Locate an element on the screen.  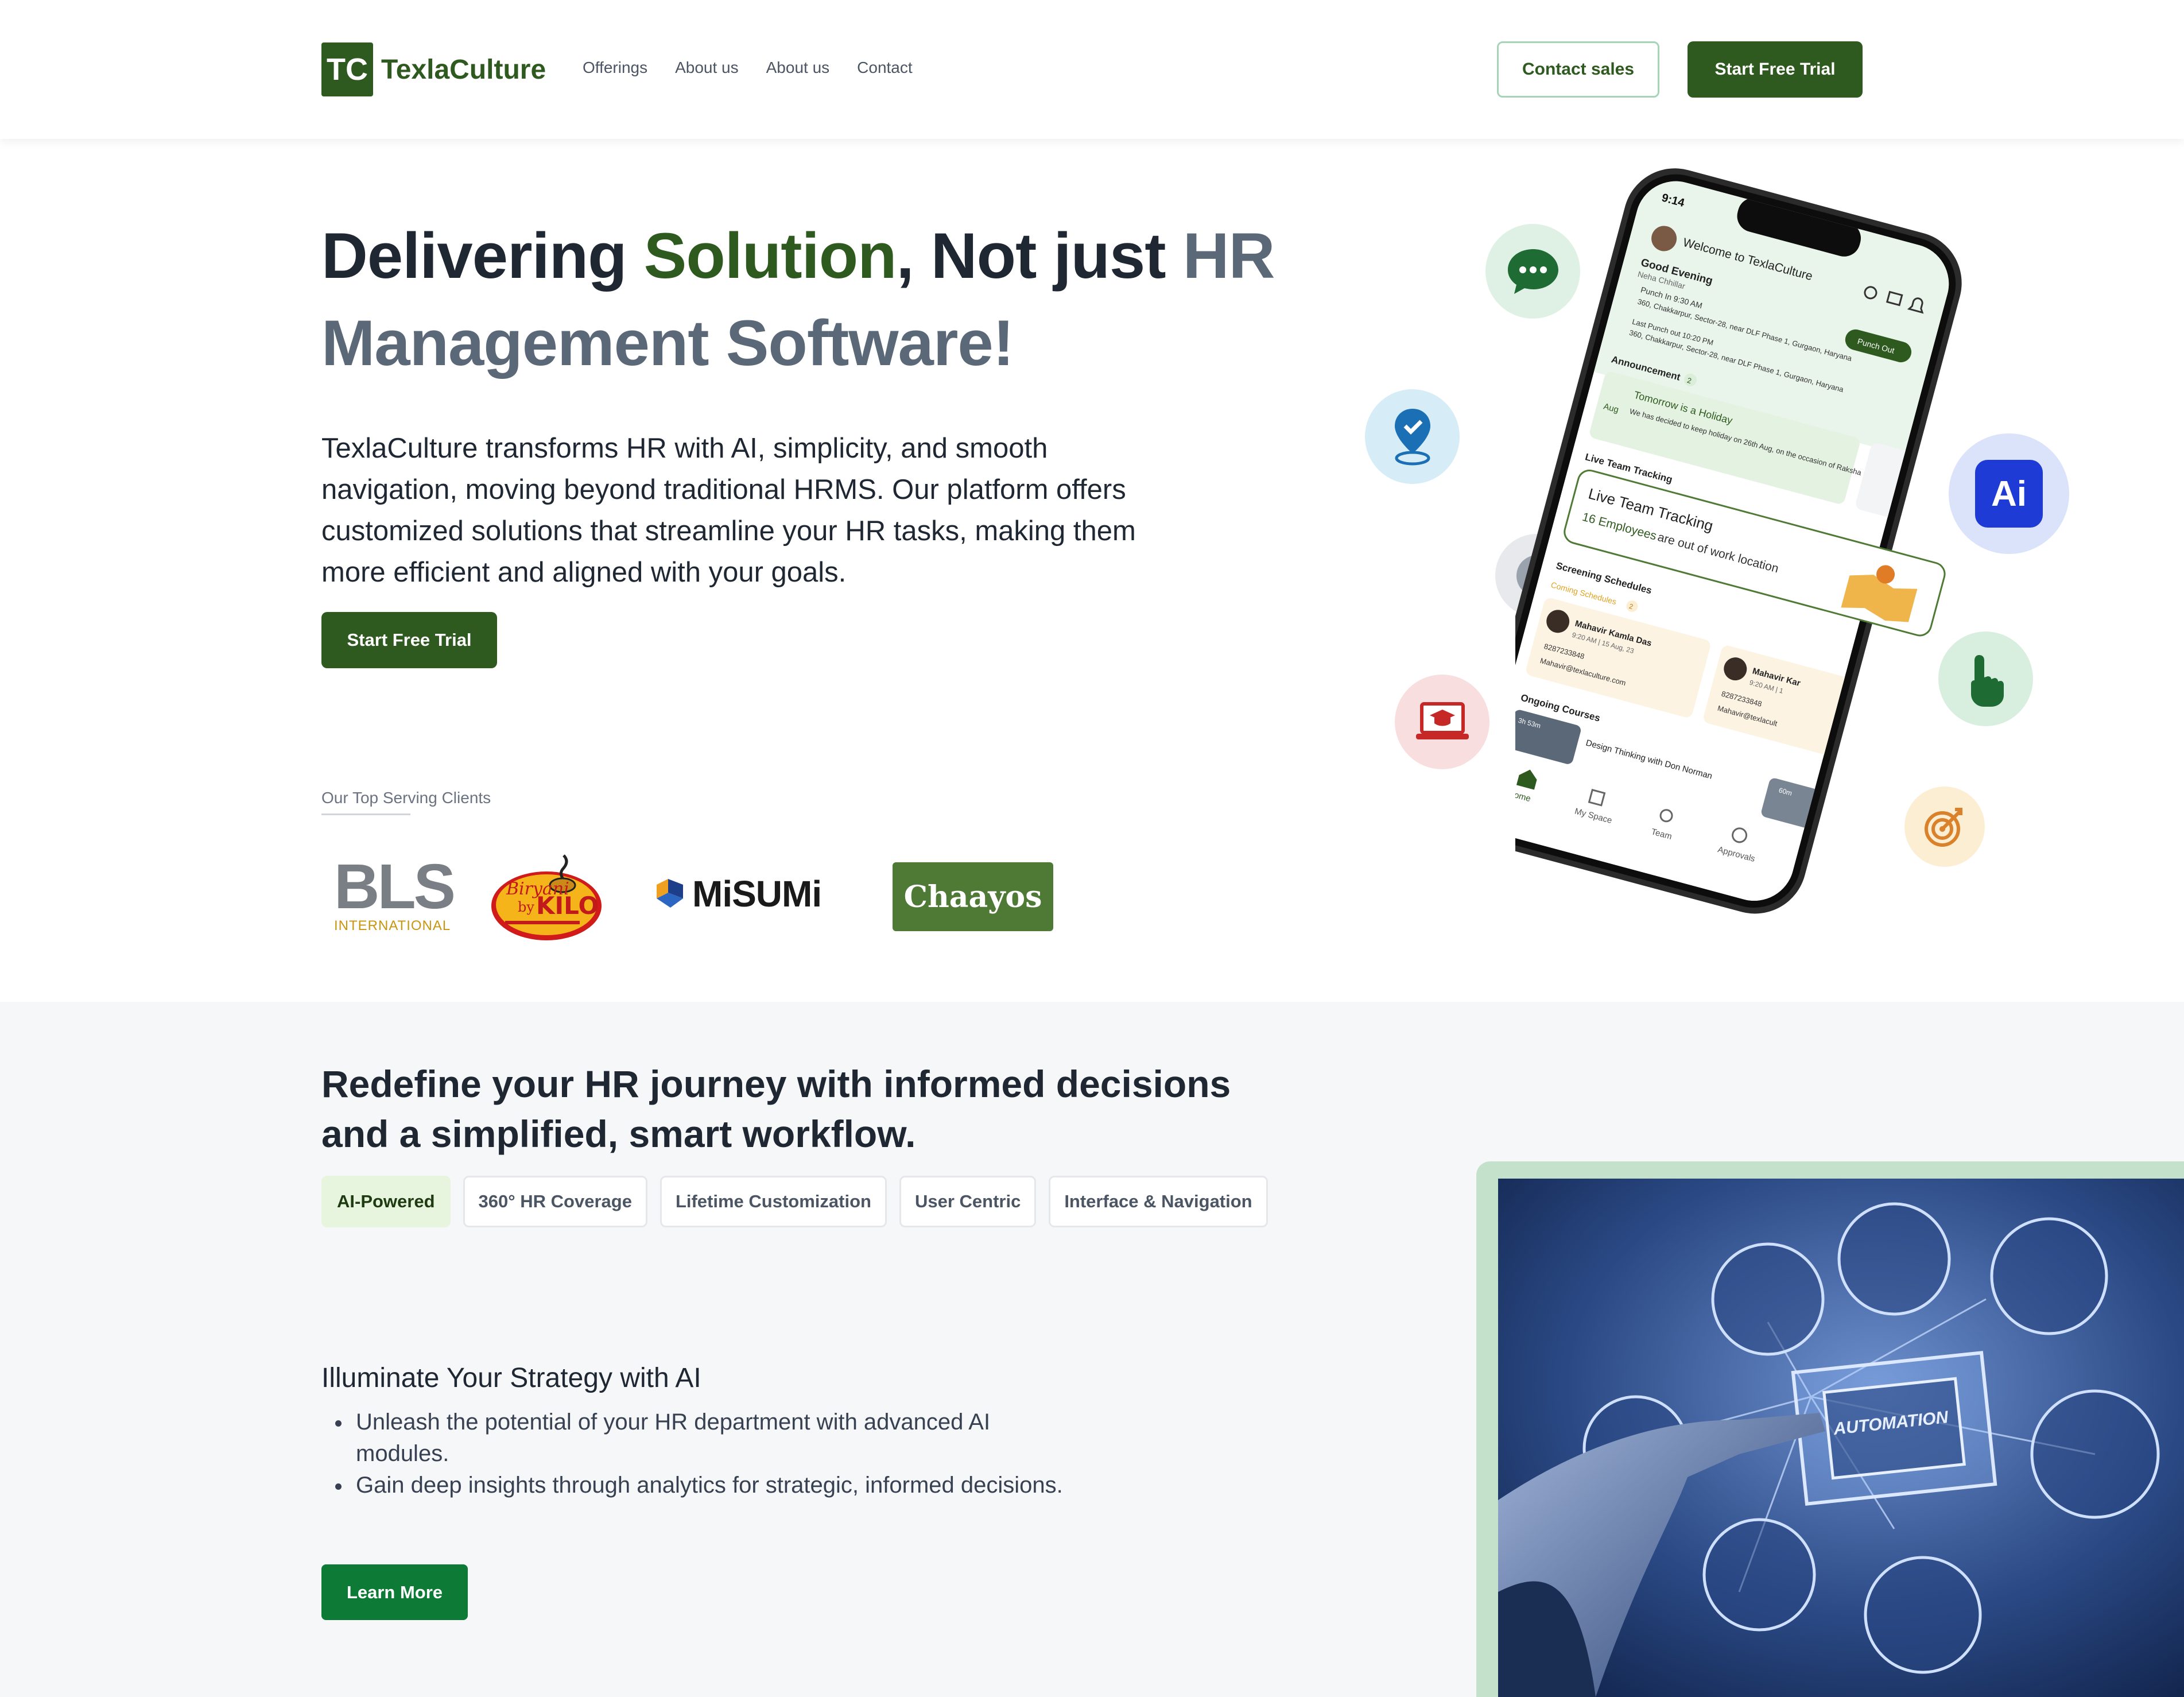
bls-subtitle: INTERNATIONAL is located at coordinates (392, 925).